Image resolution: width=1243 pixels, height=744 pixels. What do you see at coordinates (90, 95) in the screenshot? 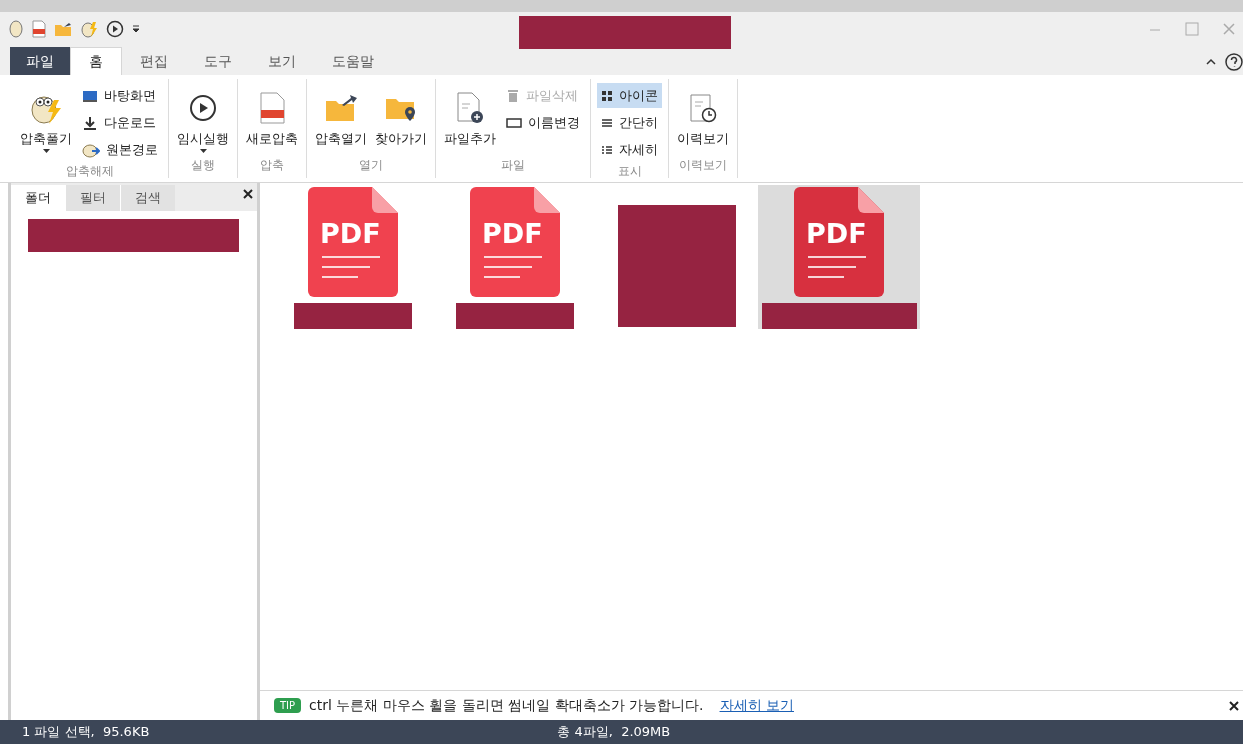
I see `monitor-icon` at bounding box center [90, 95].